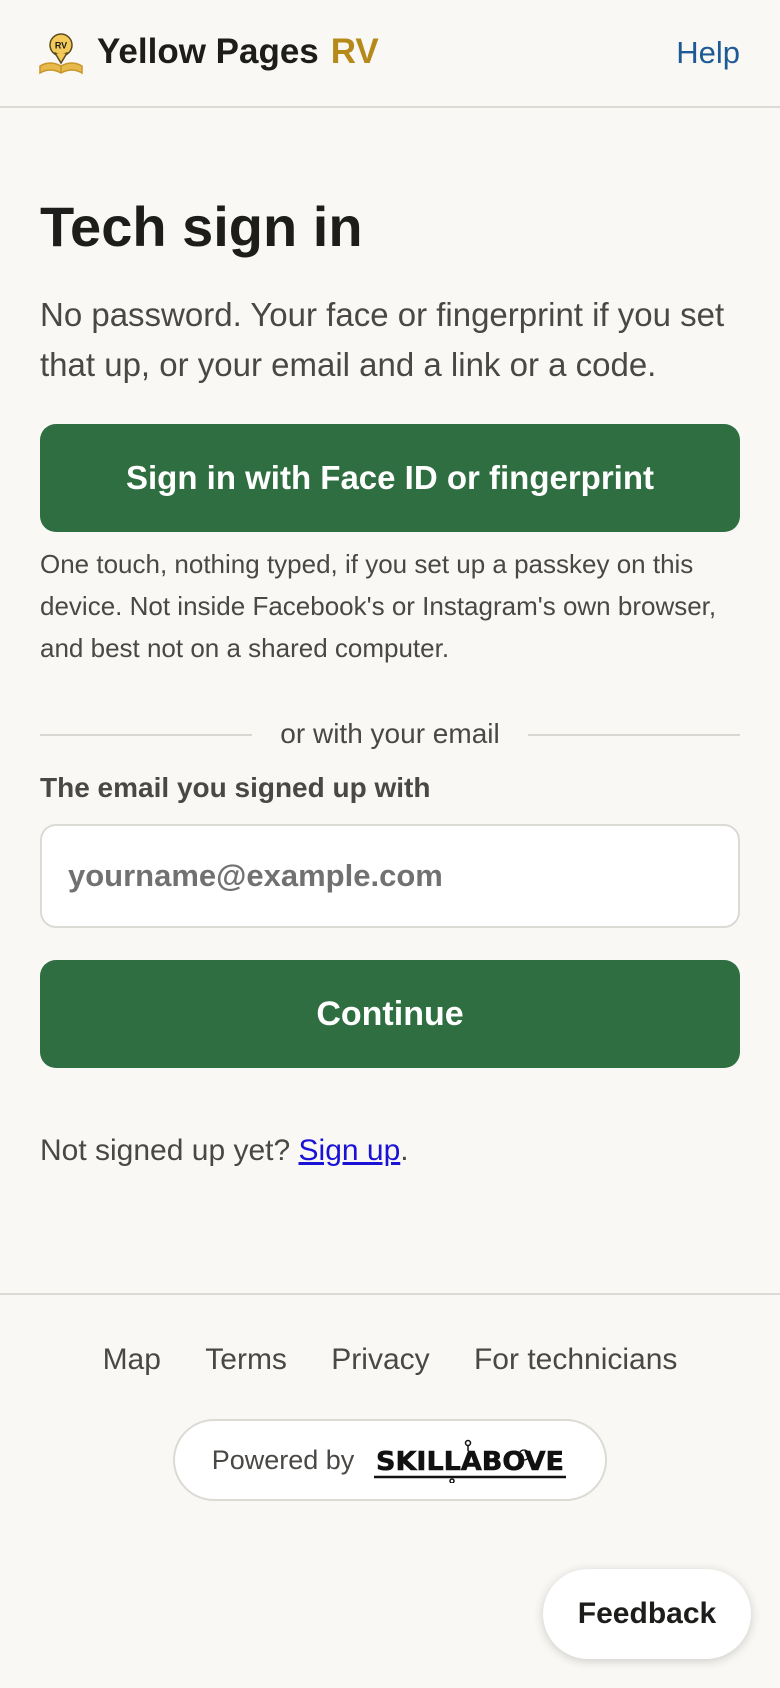 This screenshot has width=780, height=1688. I want to click on powered-by-badge: Powered by SKILLABOVE, so click(390, 1460).